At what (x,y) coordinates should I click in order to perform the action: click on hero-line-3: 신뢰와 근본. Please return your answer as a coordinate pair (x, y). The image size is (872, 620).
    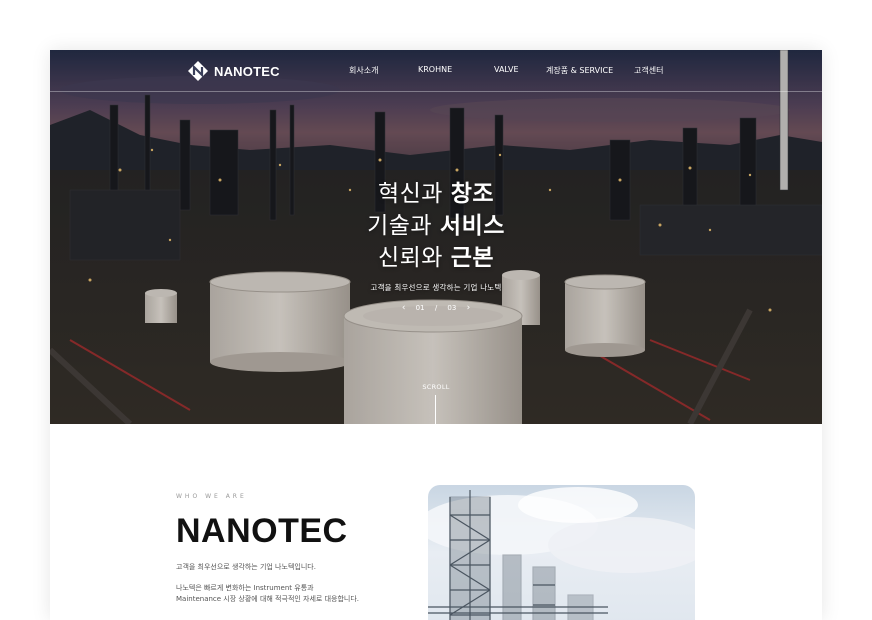
    Looking at the image, I should click on (436, 258).